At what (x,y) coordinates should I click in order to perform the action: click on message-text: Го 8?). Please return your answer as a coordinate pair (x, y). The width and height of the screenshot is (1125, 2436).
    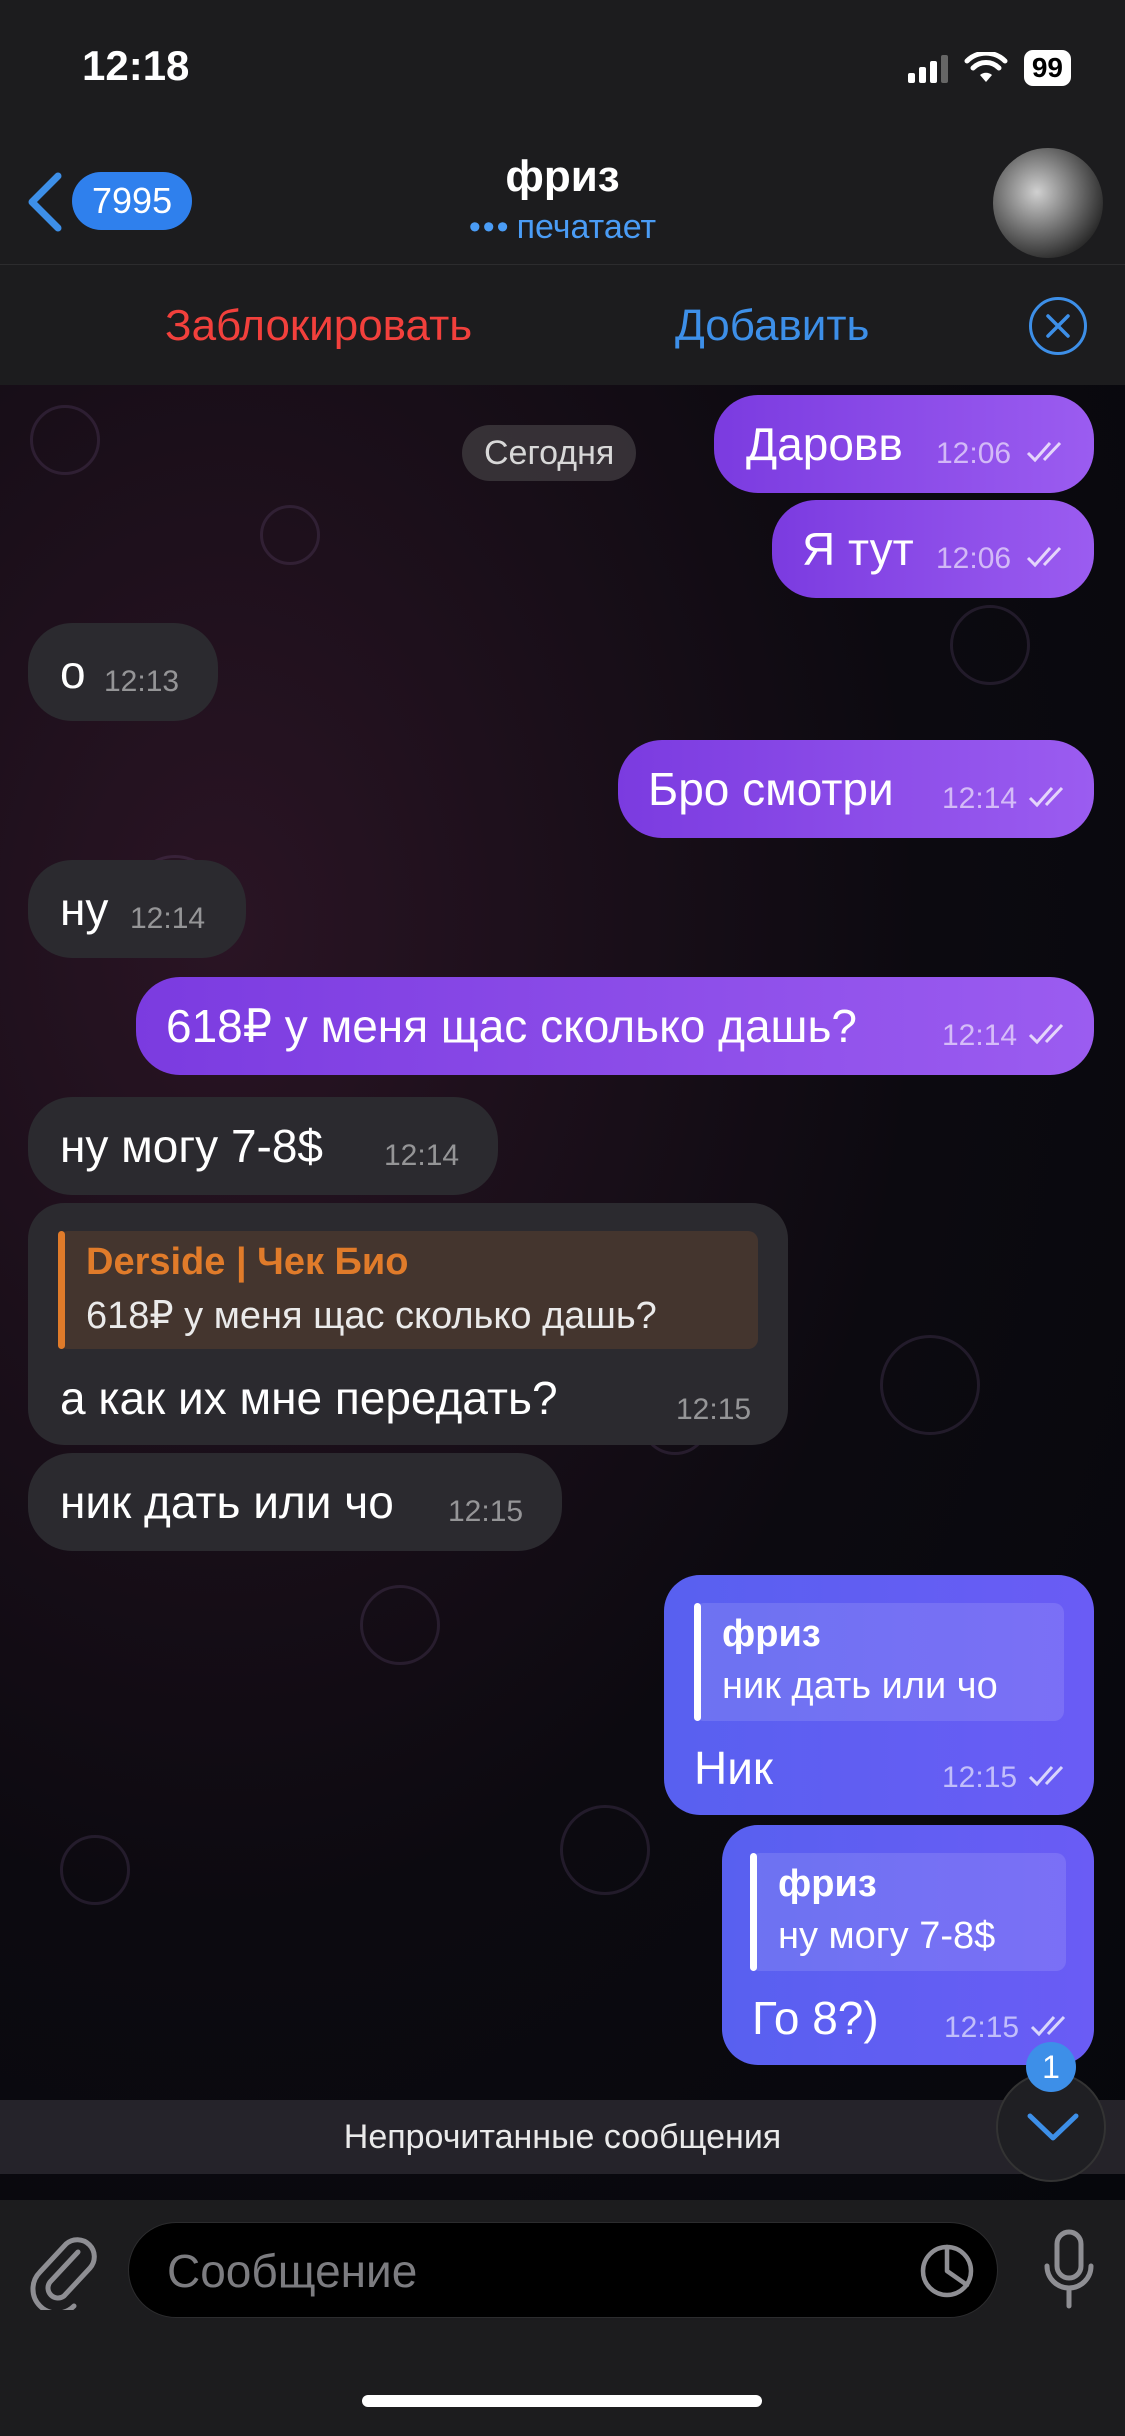
    Looking at the image, I should click on (815, 2018).